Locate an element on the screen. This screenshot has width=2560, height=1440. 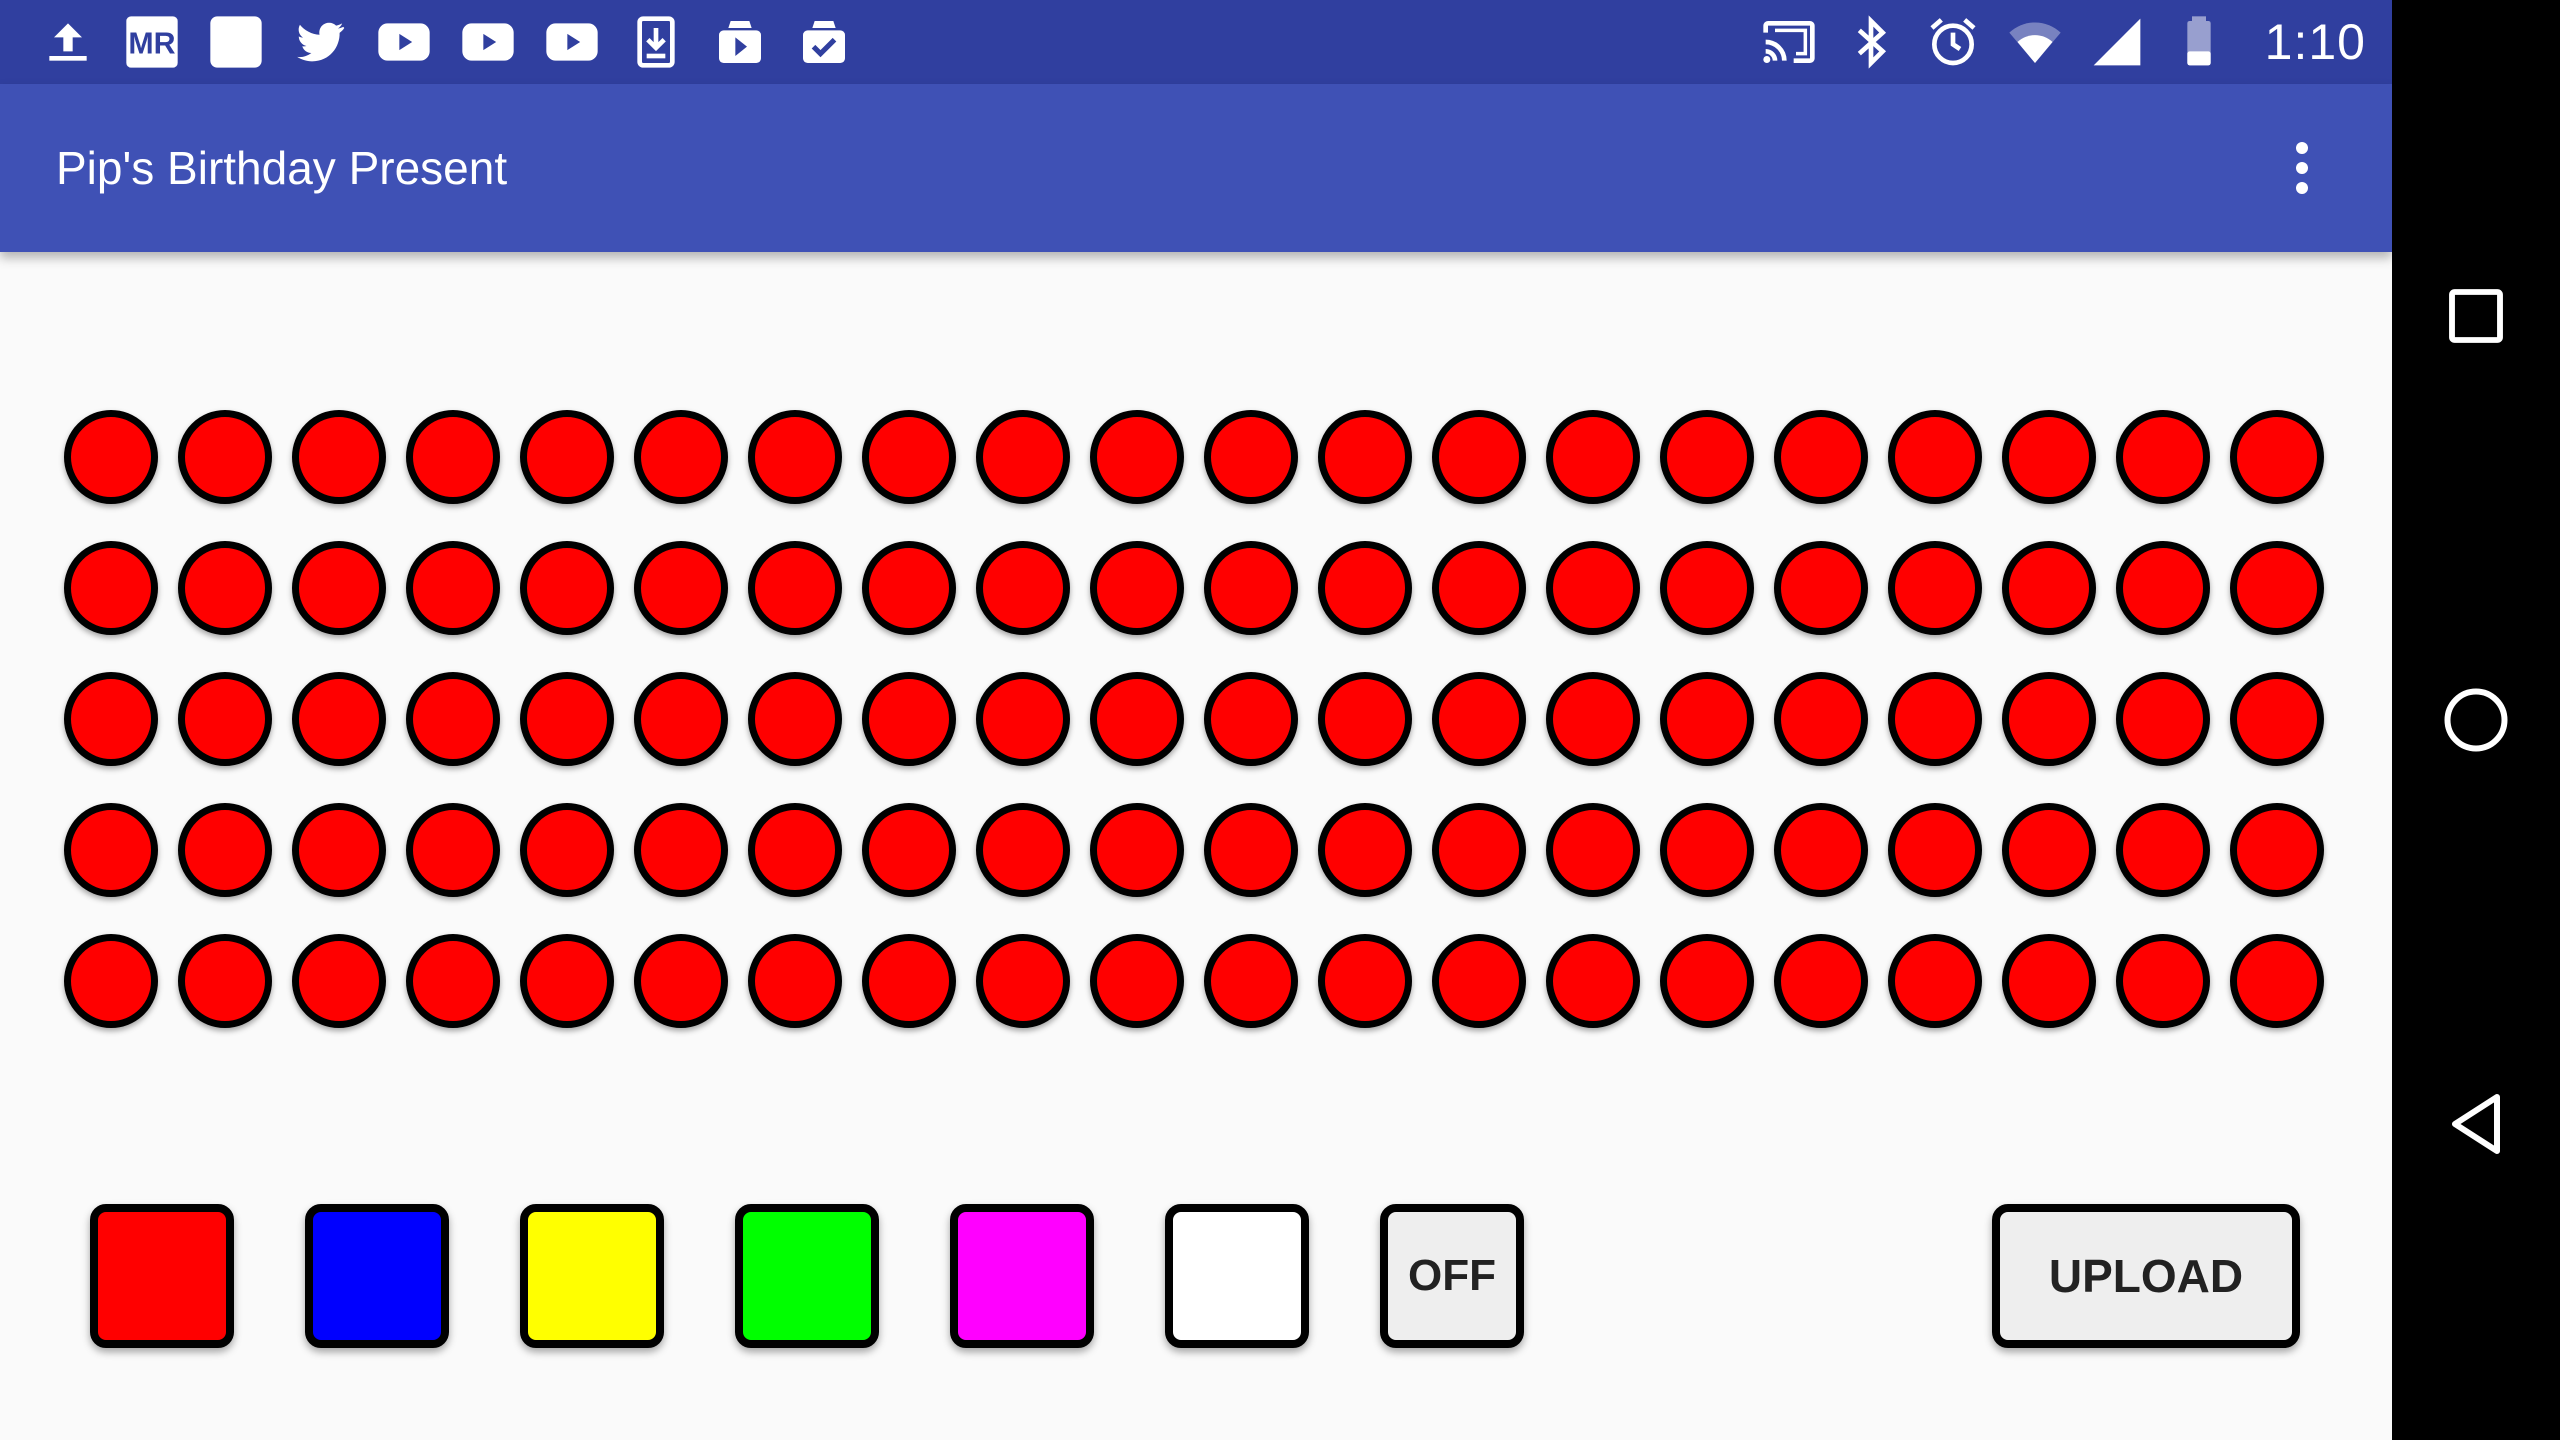
green-color-button is located at coordinates (807, 1276).